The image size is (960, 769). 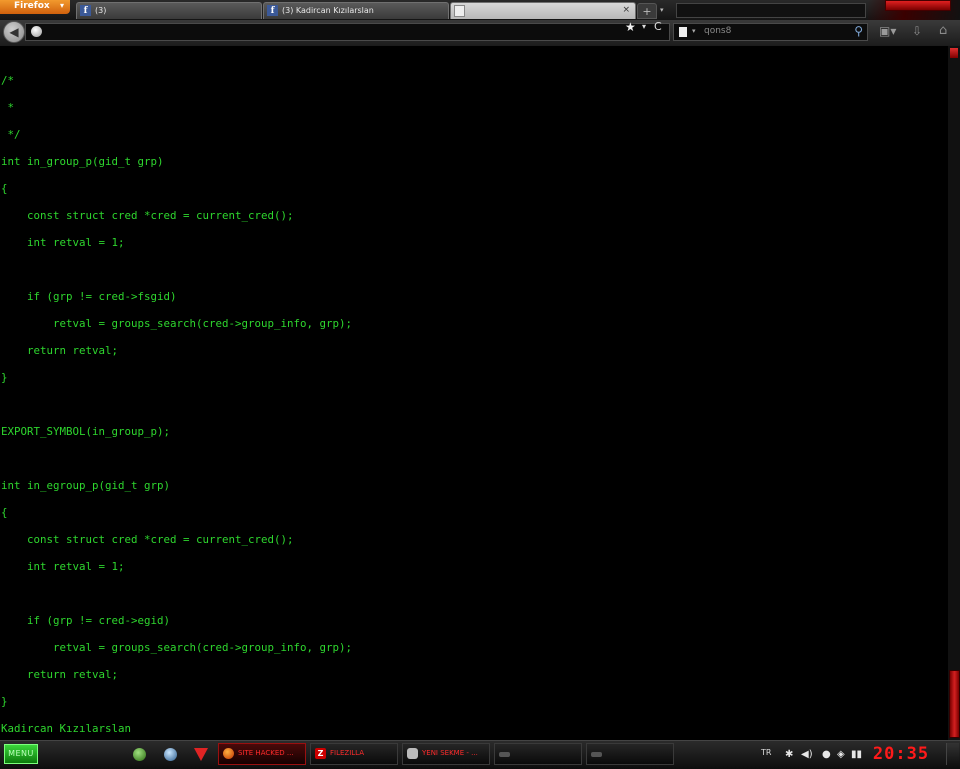 What do you see at coordinates (901, 754) in the screenshot?
I see `taskbar-clock: 20:35` at bounding box center [901, 754].